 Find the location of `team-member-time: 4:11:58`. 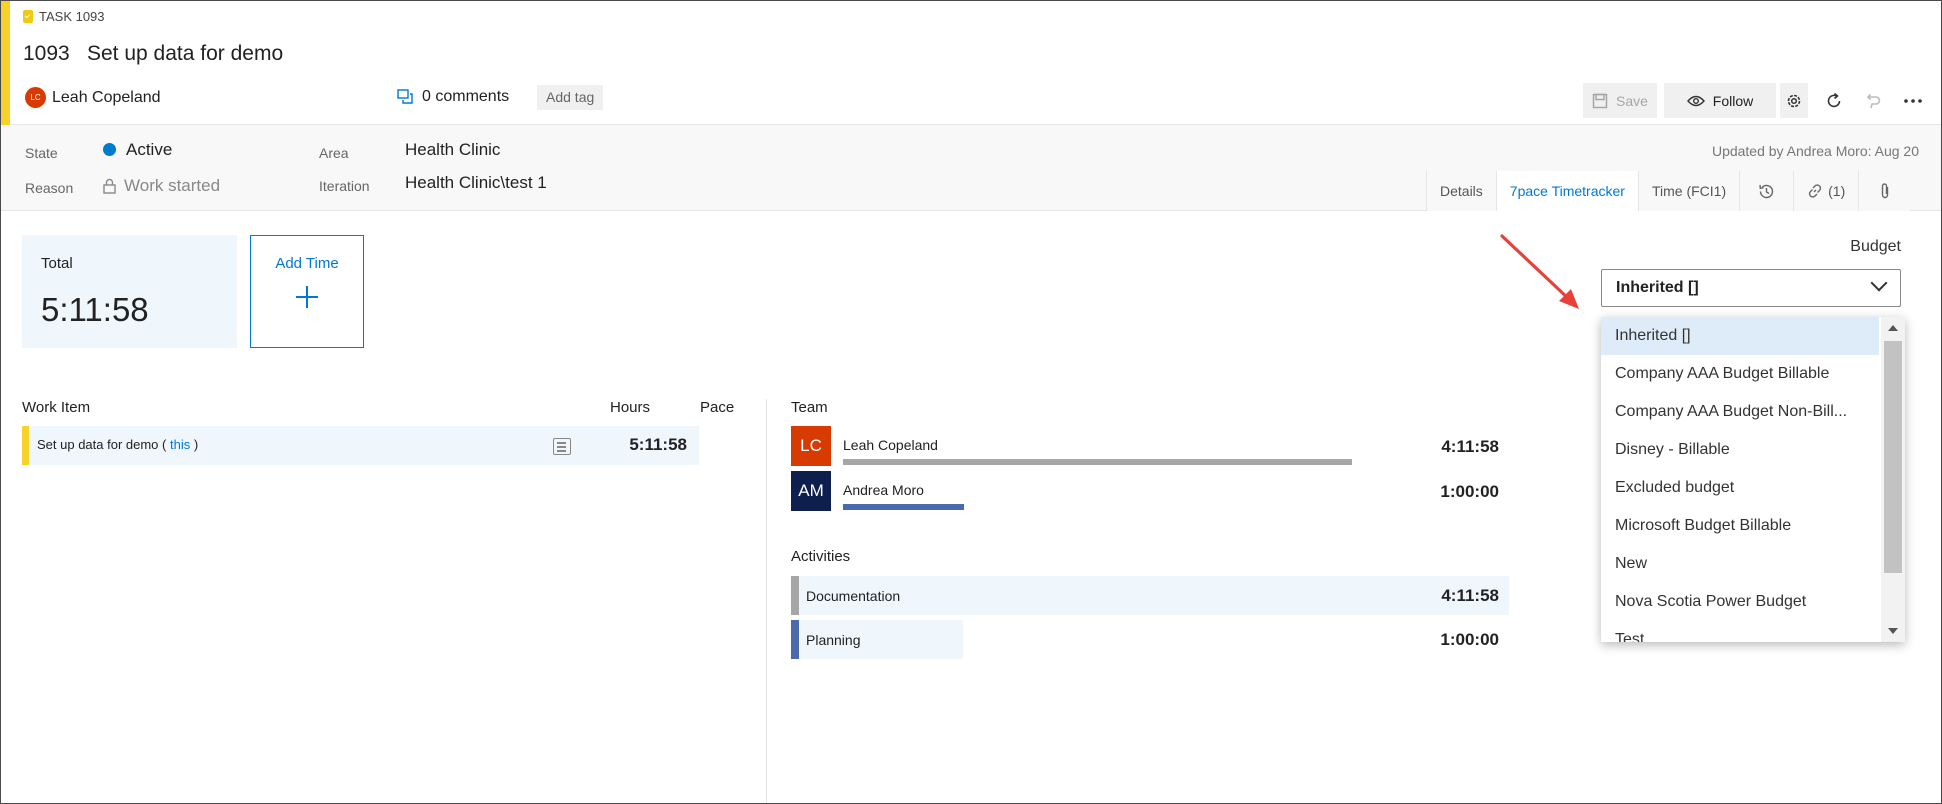

team-member-time: 4:11:58 is located at coordinates (1470, 446).